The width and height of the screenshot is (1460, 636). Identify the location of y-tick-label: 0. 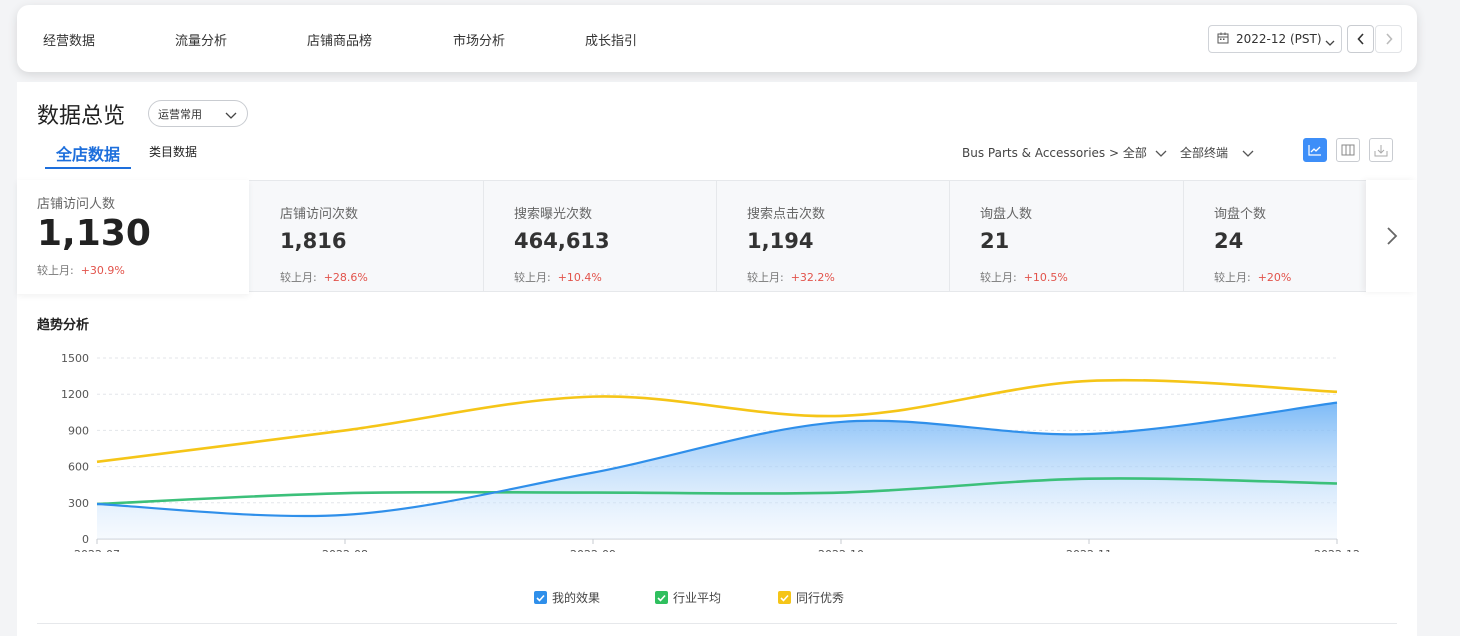
(85, 539).